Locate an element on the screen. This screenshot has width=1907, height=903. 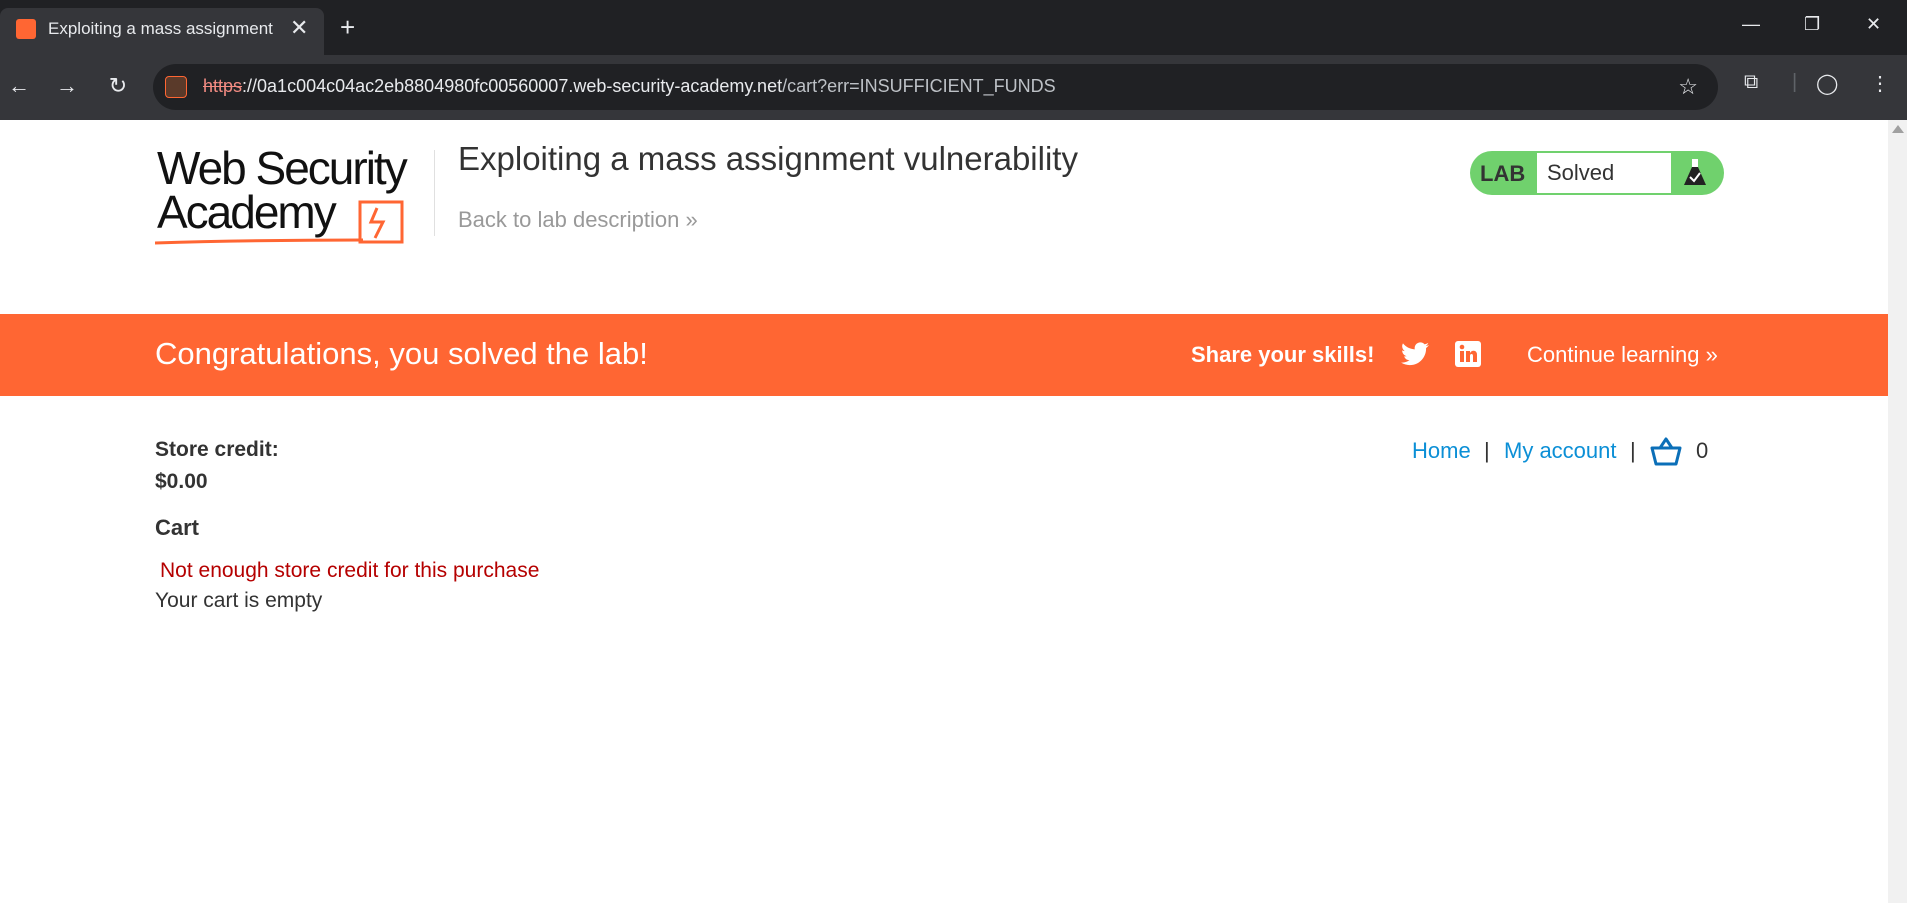
back-link-label: Back to lab description is located at coordinates (569, 219).